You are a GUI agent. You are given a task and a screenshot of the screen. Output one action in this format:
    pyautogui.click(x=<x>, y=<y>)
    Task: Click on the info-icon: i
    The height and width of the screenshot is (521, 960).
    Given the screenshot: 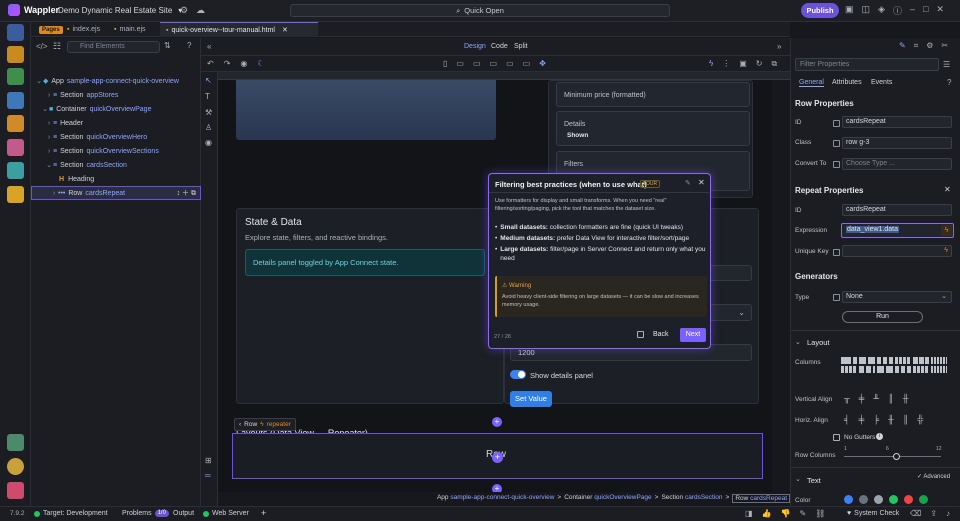 What is the action you would take?
    pyautogui.click(x=879, y=436)
    